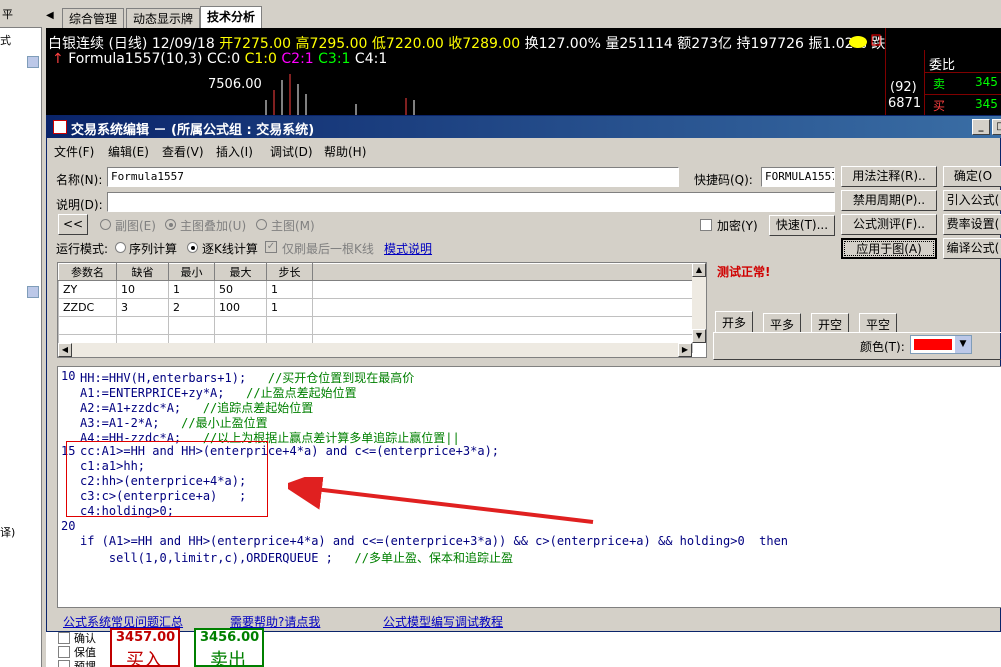 The width and height of the screenshot is (1001, 667). What do you see at coordinates (68, 526) in the screenshot?
I see `line-number: 20` at bounding box center [68, 526].